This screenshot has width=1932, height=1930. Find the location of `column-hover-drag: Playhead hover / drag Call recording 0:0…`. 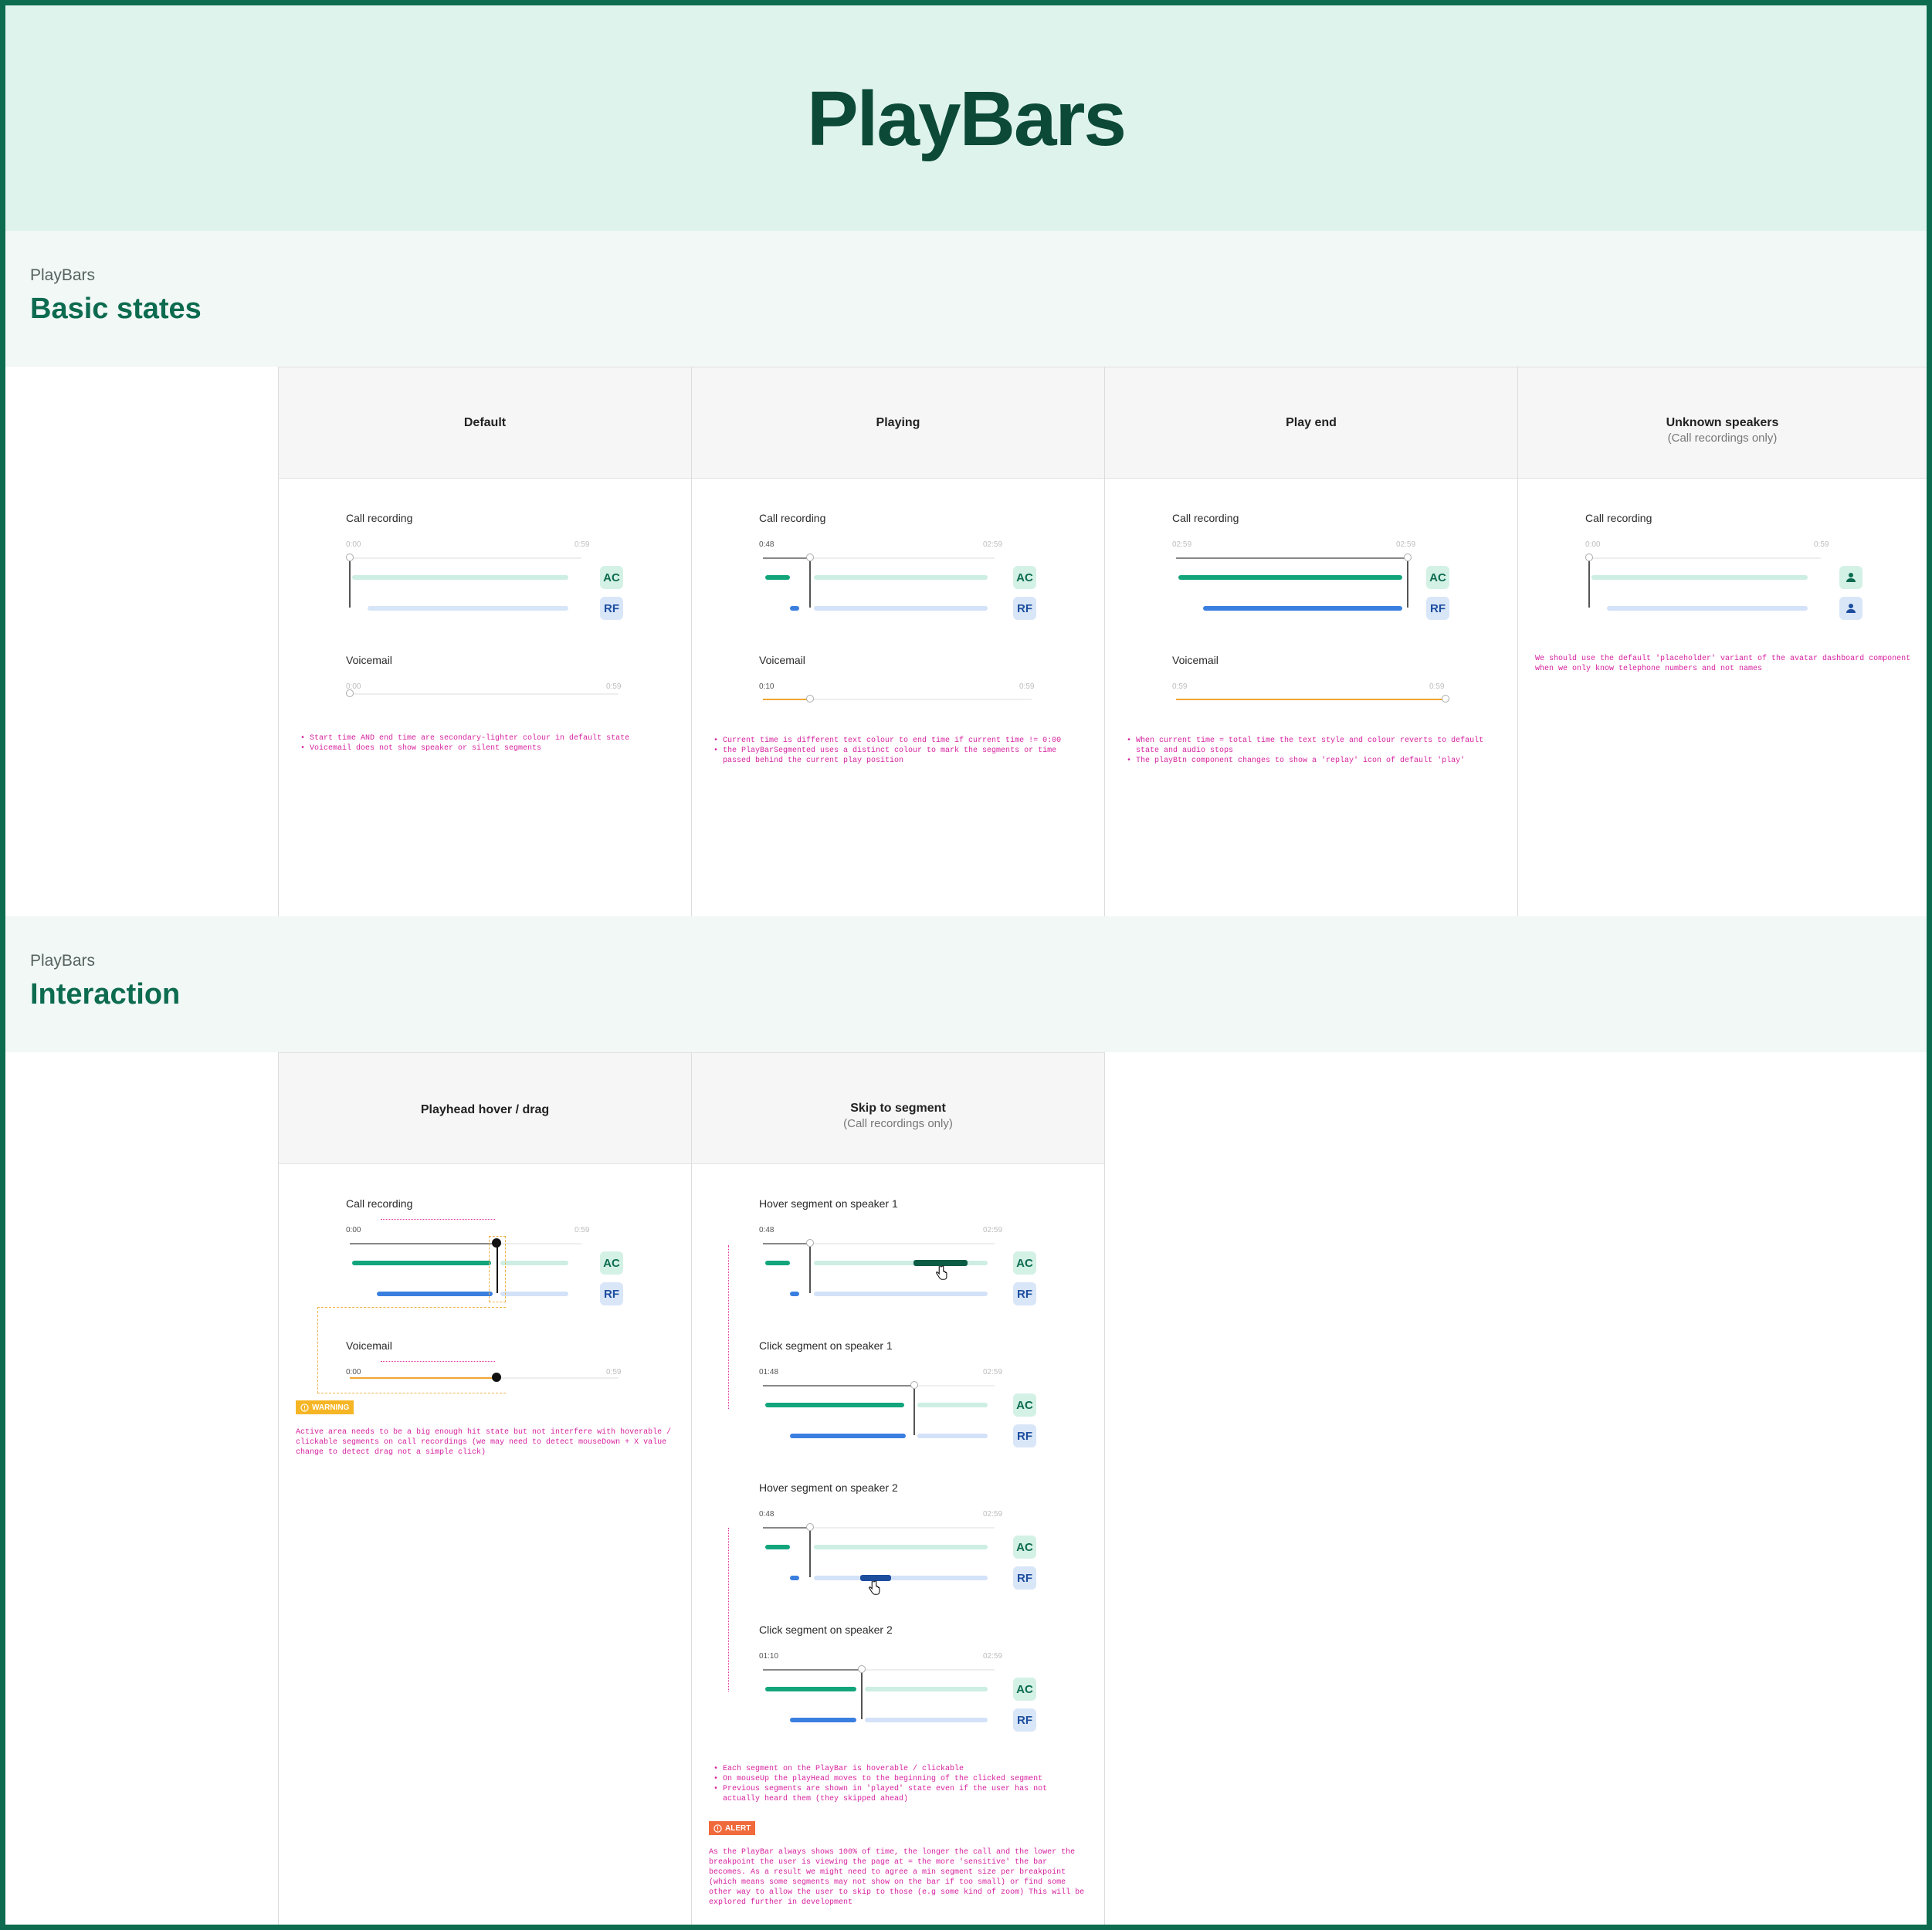

column-hover-drag: Playhead hover / drag Call recording 0:0… is located at coordinates (485, 1488).